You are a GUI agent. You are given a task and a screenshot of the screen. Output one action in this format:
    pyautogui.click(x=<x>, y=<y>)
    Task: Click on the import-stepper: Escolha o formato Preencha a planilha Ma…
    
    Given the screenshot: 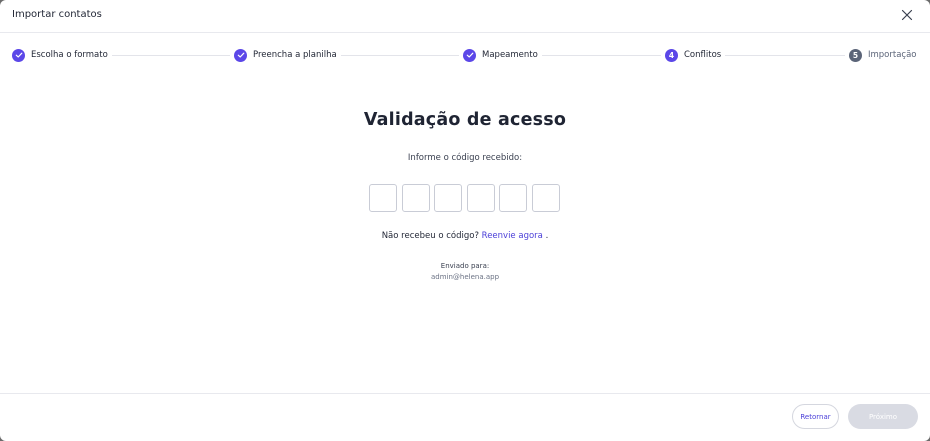 What is the action you would take?
    pyautogui.click(x=465, y=55)
    